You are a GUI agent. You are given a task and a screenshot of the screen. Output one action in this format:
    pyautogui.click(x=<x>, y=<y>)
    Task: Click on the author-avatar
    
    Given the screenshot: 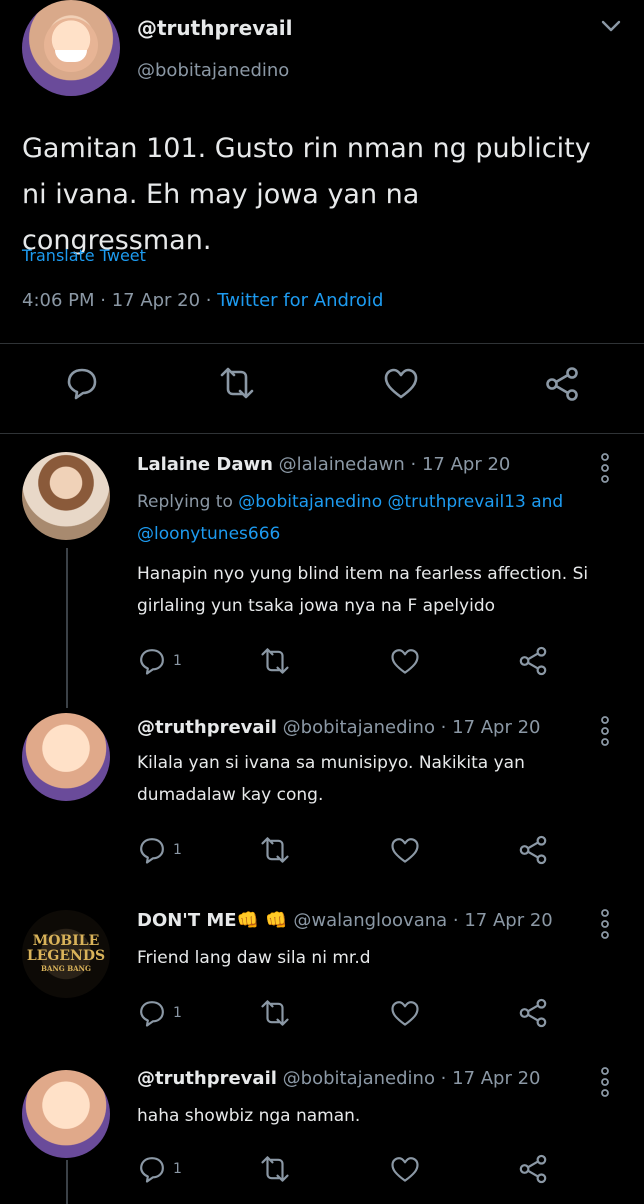 What is the action you would take?
    pyautogui.click(x=71, y=48)
    